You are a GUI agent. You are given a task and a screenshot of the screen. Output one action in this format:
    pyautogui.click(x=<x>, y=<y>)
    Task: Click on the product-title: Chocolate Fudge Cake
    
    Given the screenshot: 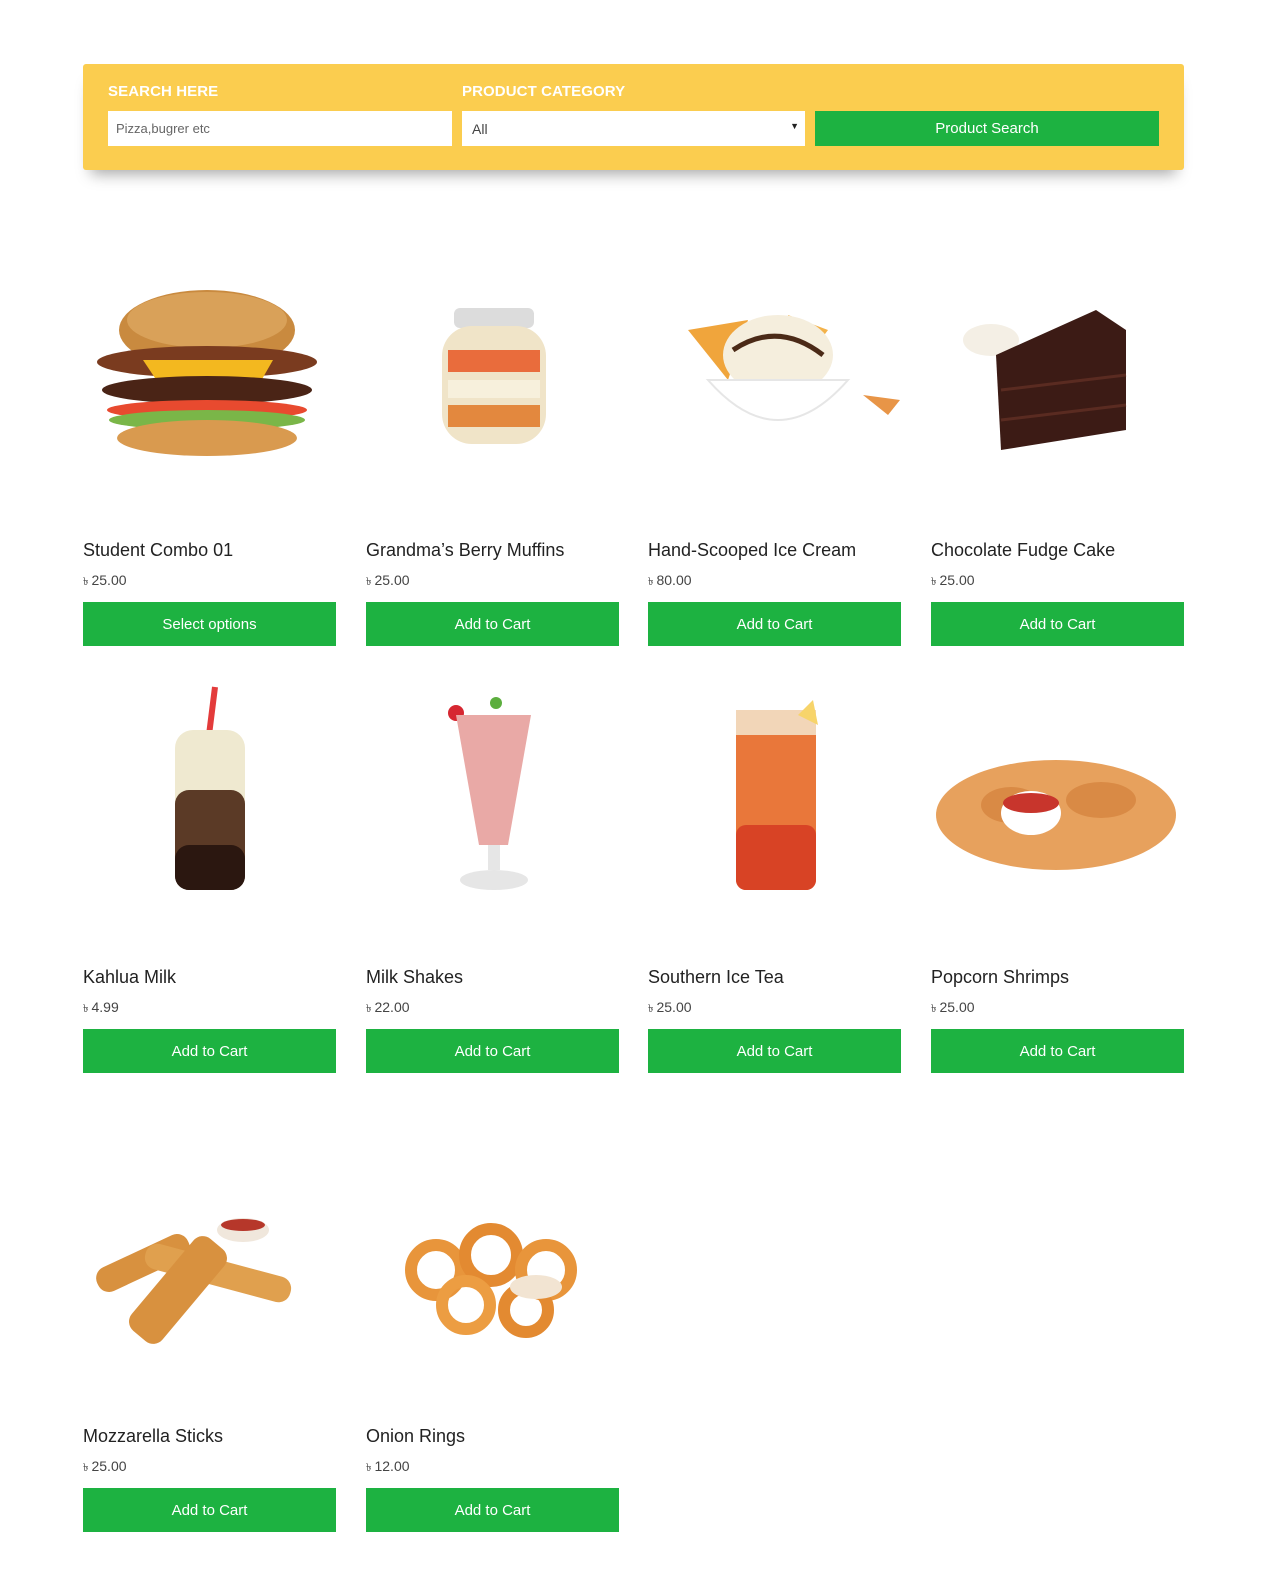 What is the action you would take?
    pyautogui.click(x=1023, y=550)
    